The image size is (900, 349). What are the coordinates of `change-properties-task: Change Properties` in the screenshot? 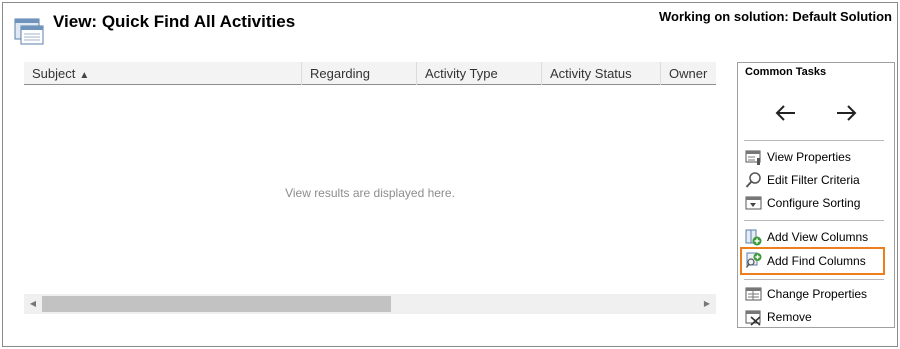 It's located at (814, 294).